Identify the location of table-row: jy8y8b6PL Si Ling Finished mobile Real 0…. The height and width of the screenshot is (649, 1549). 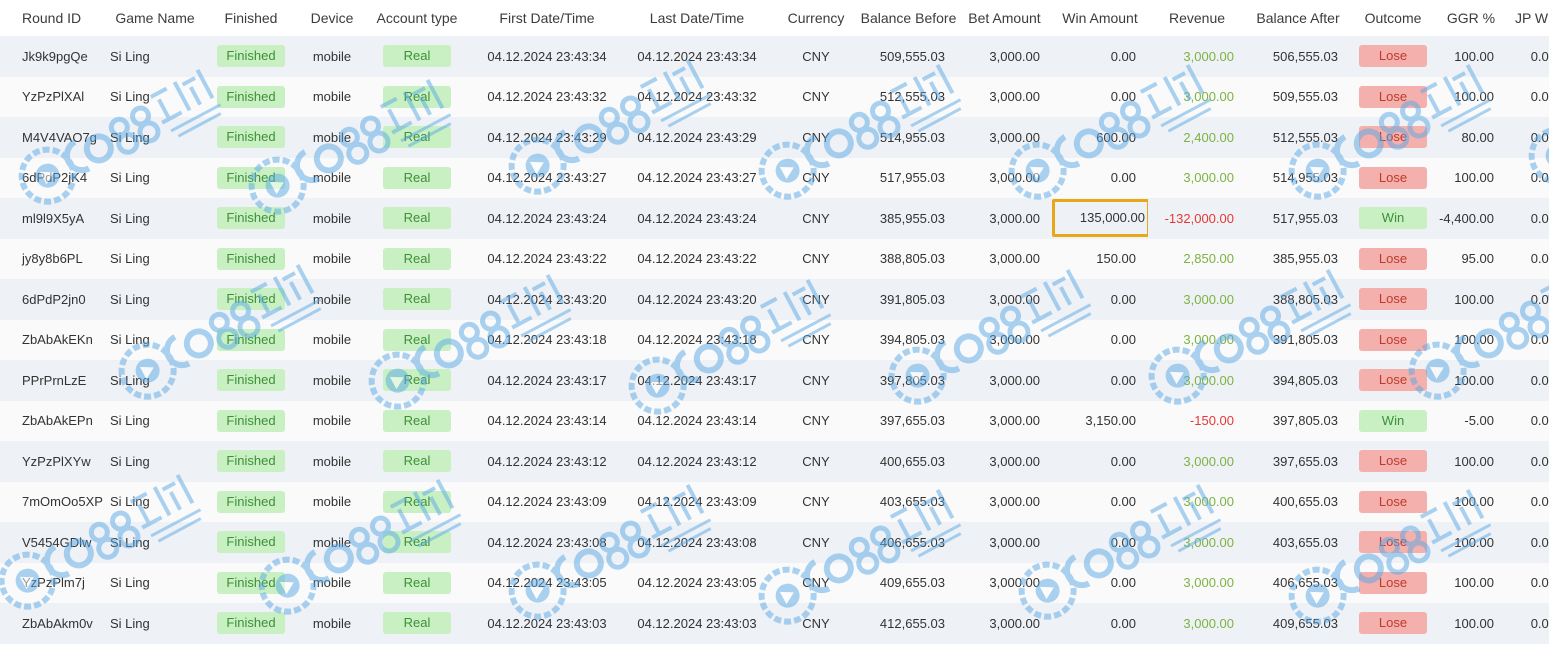
(774, 259).